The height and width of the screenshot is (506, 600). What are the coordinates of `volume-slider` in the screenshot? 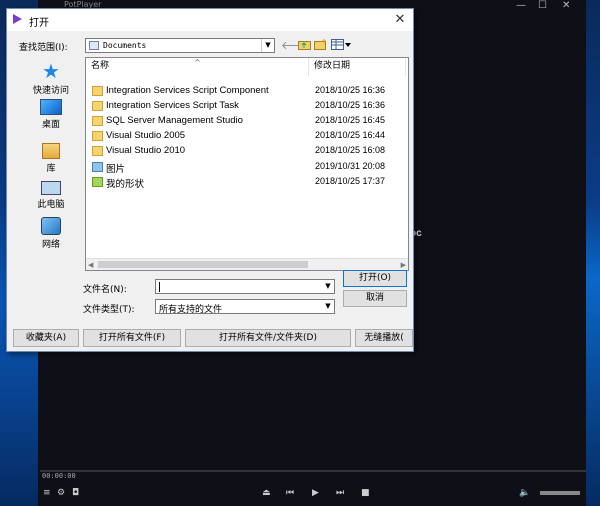 It's located at (560, 493).